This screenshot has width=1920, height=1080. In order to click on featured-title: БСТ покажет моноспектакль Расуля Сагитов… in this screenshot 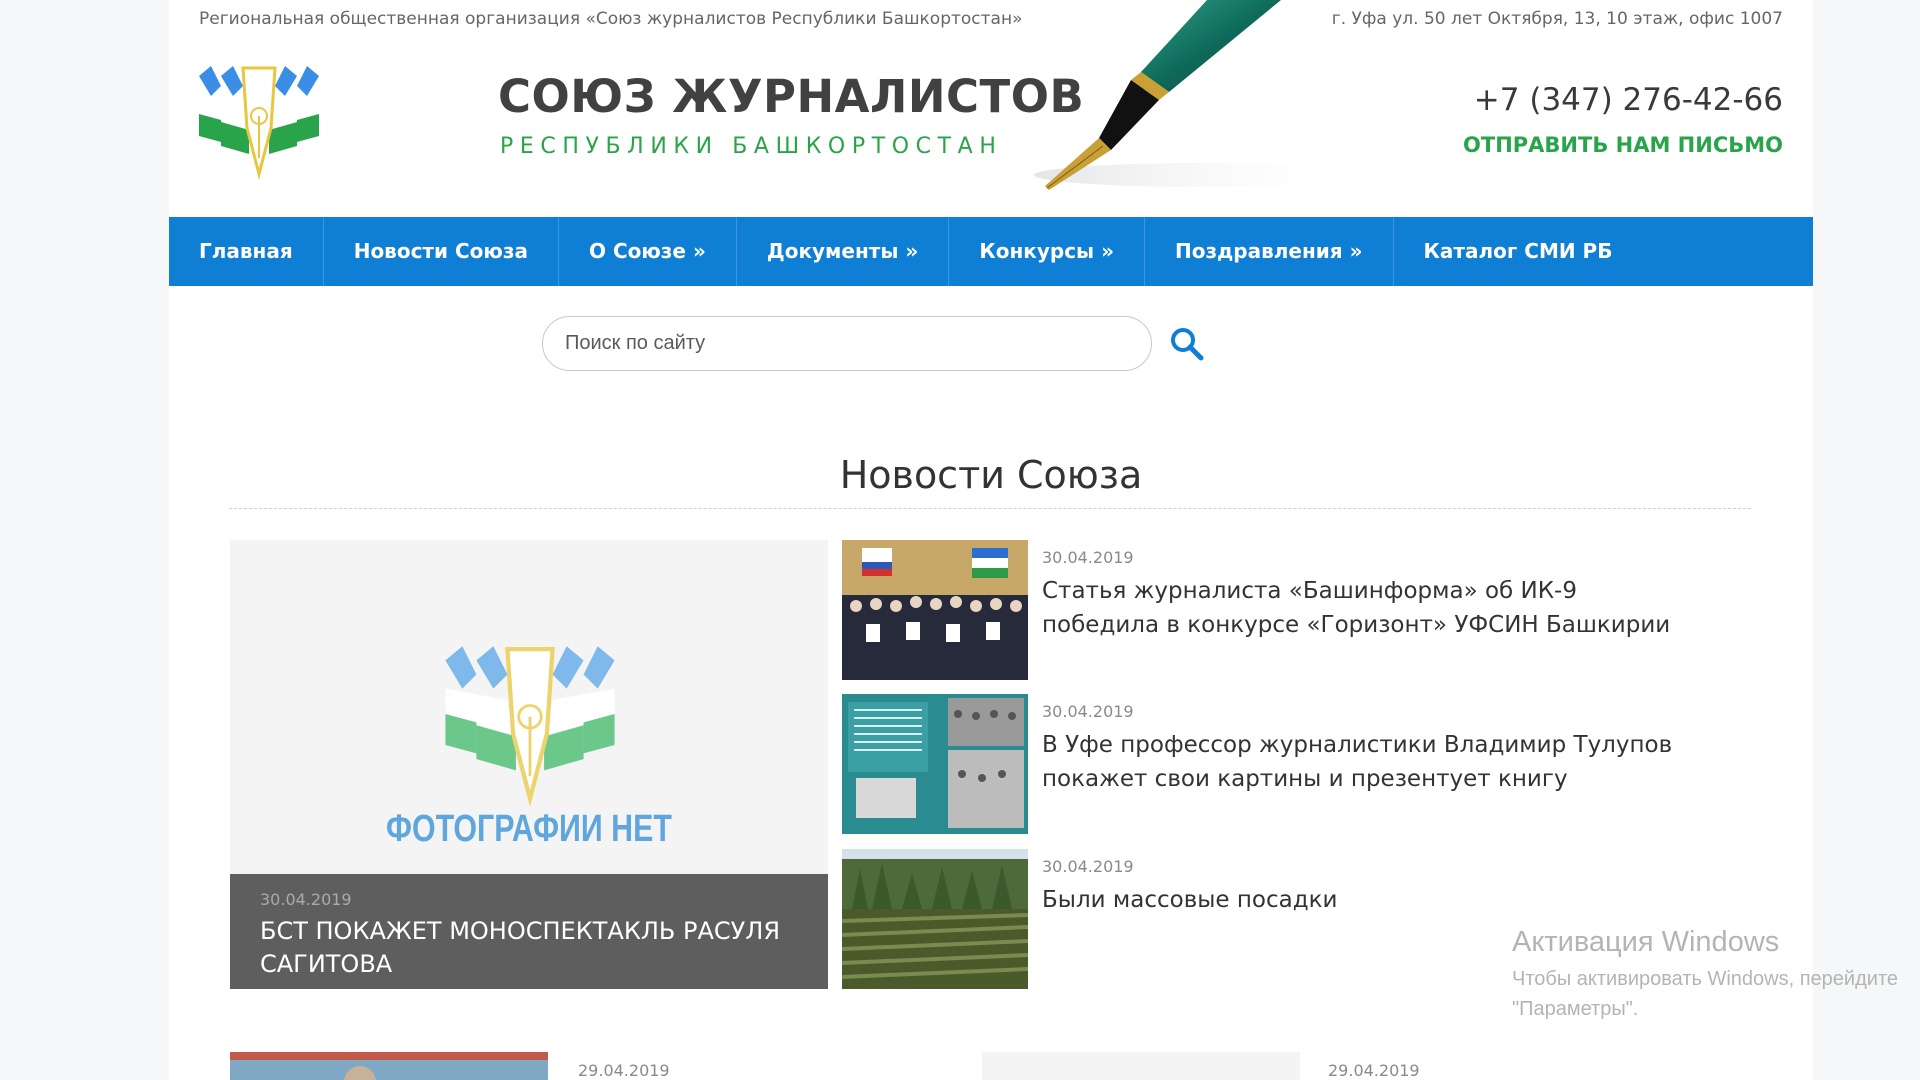, I will do `click(529, 948)`.